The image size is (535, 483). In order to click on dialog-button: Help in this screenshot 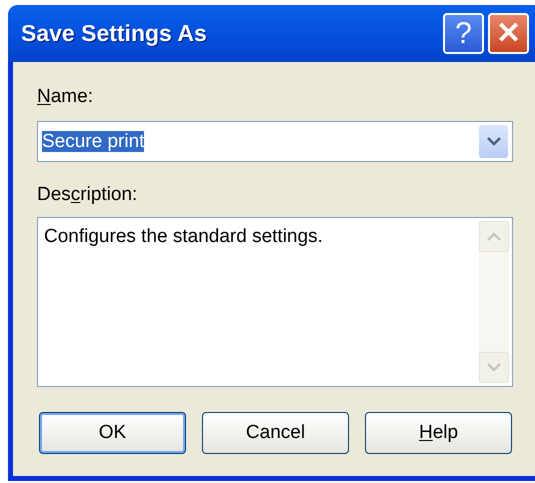, I will do `click(438, 433)`.